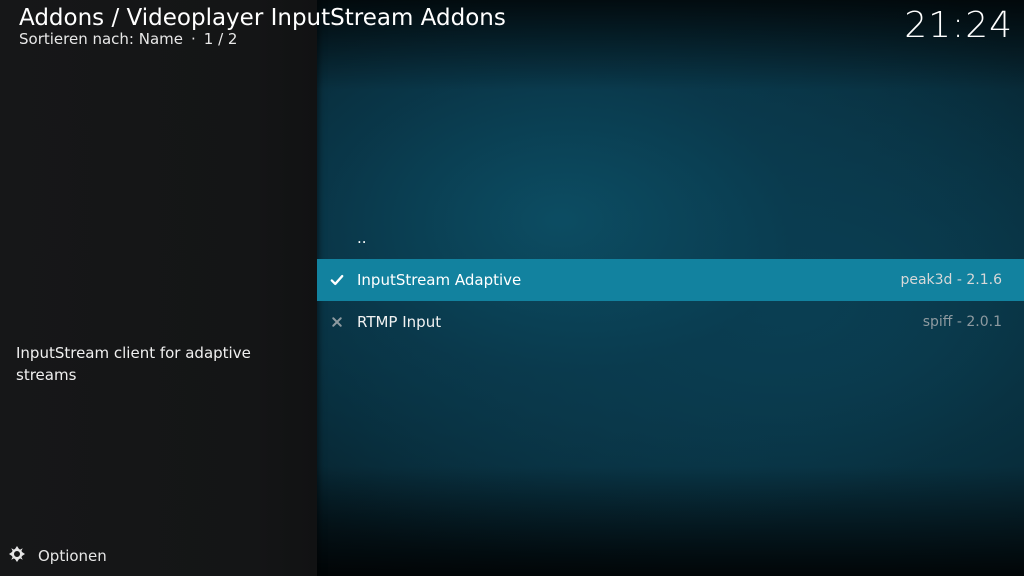 This screenshot has width=1024, height=576. I want to click on list-item-label: RTMP Input, so click(399, 322).